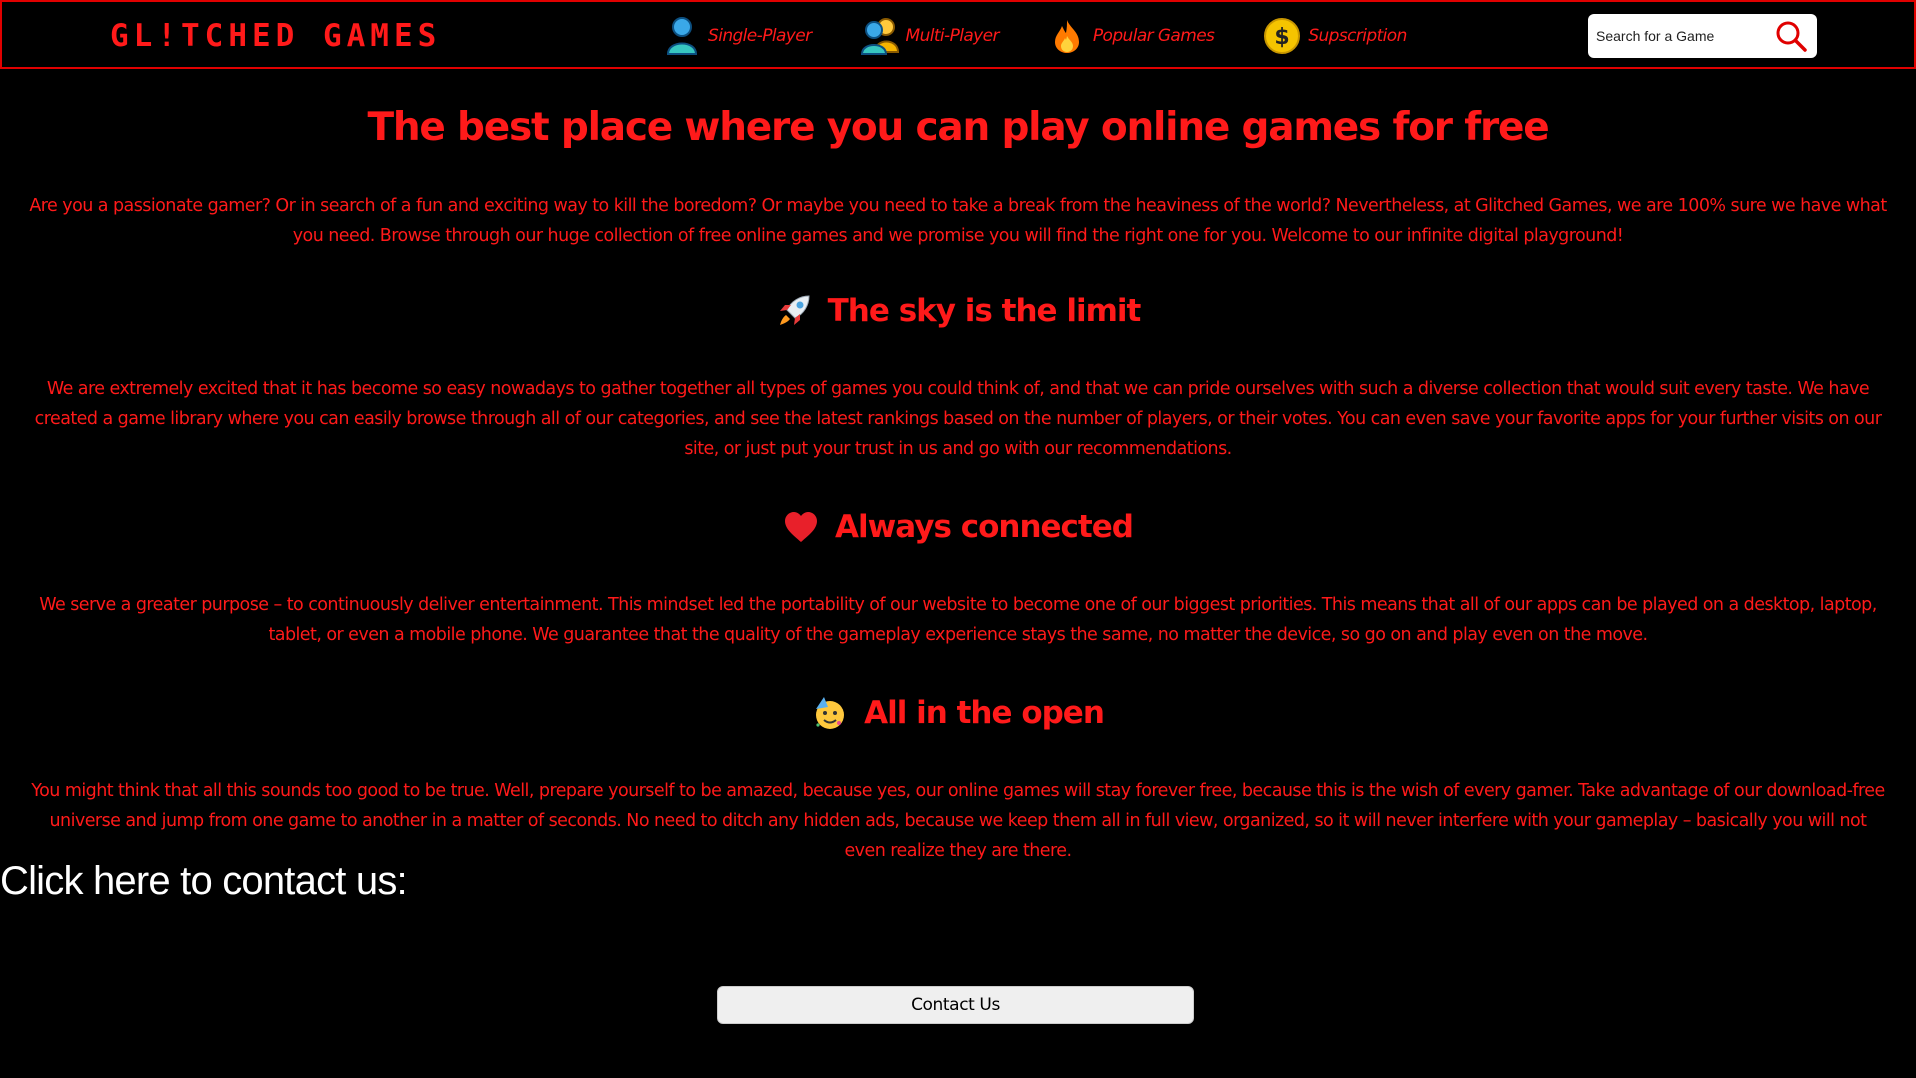 This screenshot has height=1078, width=1916. Describe the element at coordinates (275, 36) in the screenshot. I see `site-logo: GL!TCHED GAMES` at that location.